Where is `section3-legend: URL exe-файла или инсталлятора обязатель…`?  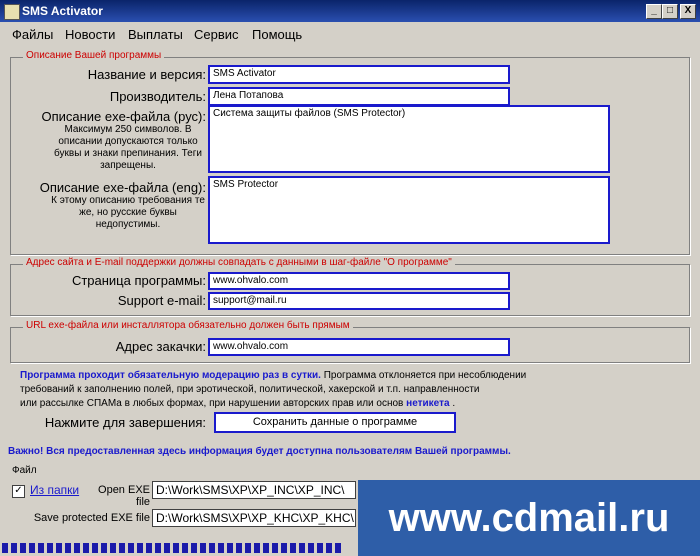
section3-legend: URL exe-файла или инсталлятора обязатель… is located at coordinates (188, 325).